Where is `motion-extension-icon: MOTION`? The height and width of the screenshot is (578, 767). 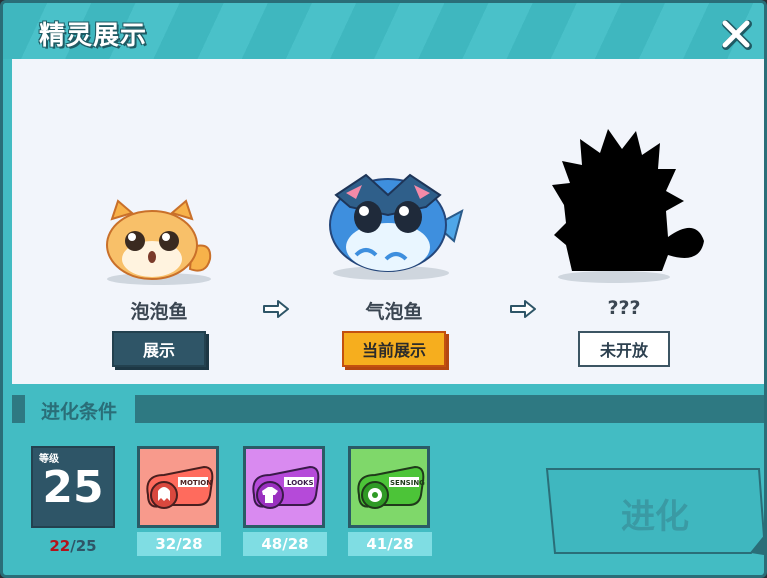 motion-extension-icon: MOTION is located at coordinates (180, 487).